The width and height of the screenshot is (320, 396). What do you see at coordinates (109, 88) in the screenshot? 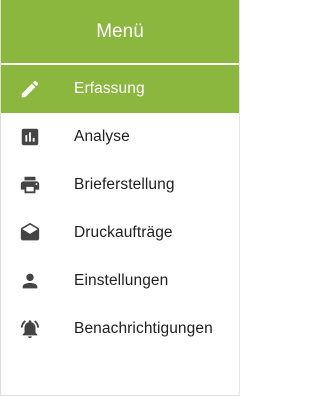
I see `menu-item-label: Erfassung` at bounding box center [109, 88].